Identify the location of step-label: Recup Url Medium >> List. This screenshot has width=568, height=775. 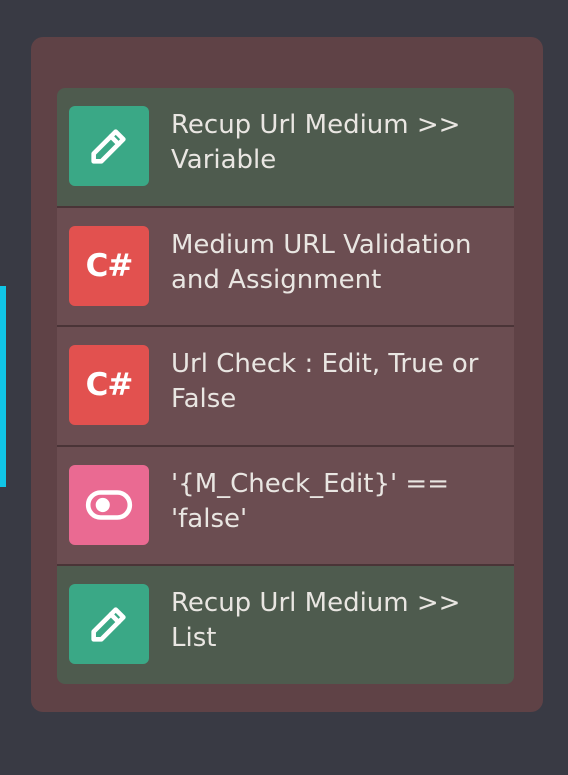
(316, 621).